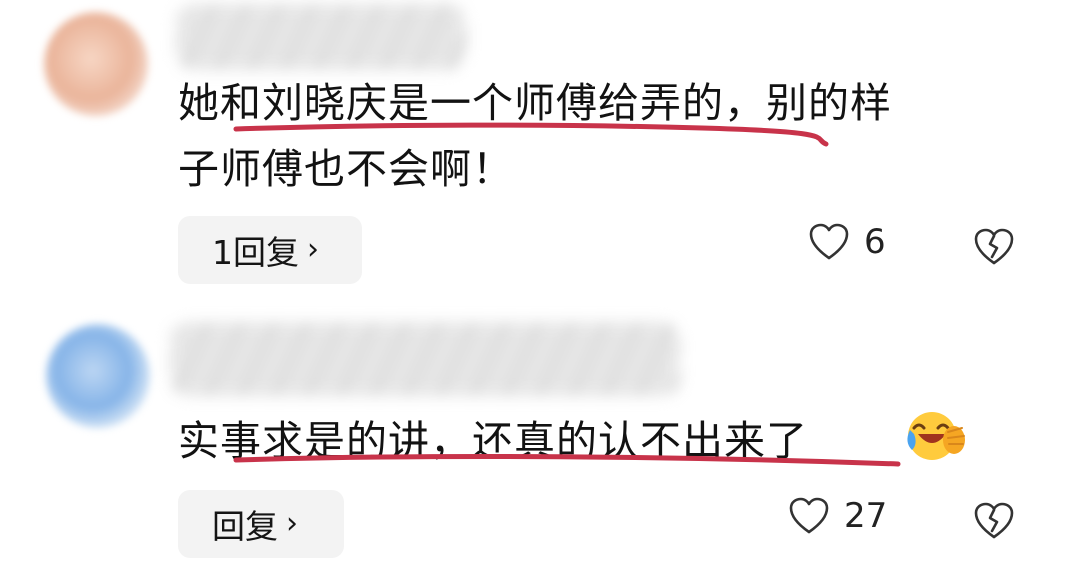 The width and height of the screenshot is (1080, 588). I want to click on reply-label: 1回复, so click(255, 252).